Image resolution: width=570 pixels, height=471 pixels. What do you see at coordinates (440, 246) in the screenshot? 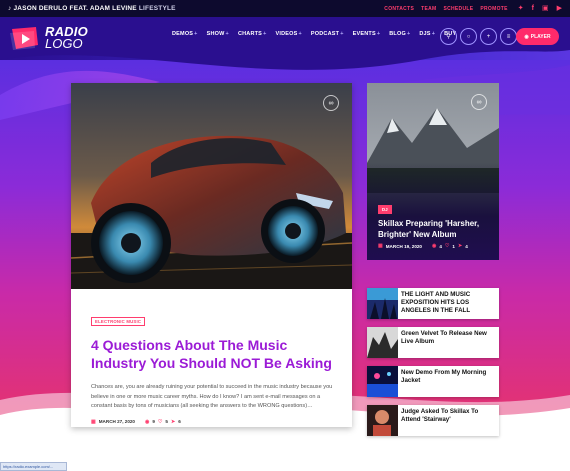
I see `side-post-views: 4` at bounding box center [440, 246].